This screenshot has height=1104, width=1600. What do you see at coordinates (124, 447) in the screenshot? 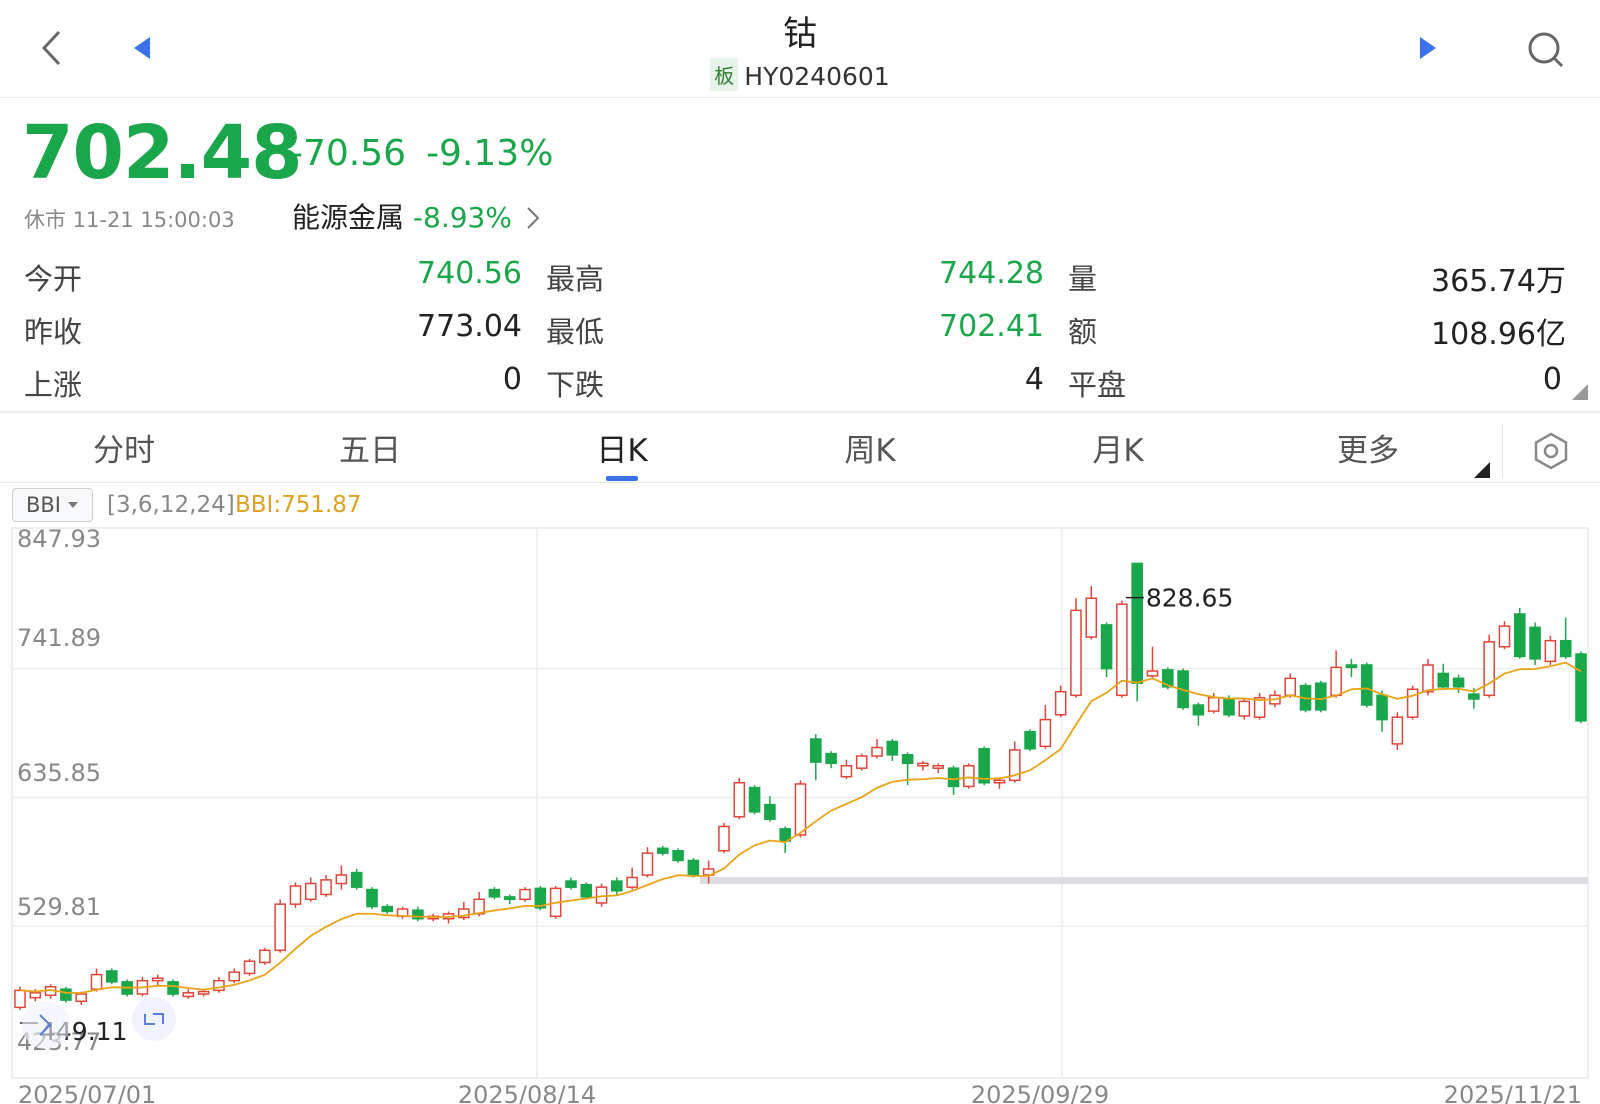
I see `tab-intraday: 分时` at bounding box center [124, 447].